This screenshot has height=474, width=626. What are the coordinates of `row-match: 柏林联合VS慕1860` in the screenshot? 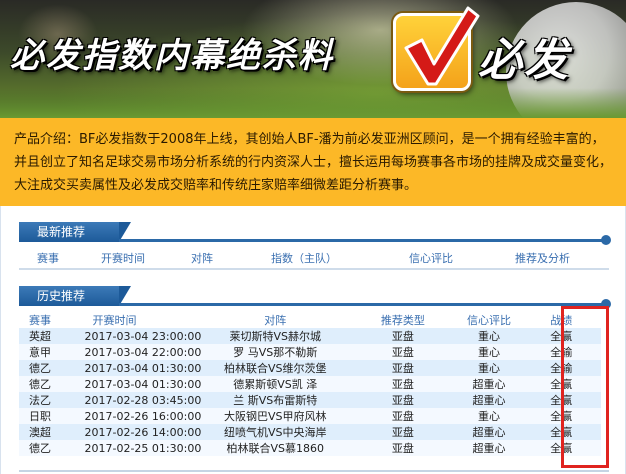 It's located at (275, 448).